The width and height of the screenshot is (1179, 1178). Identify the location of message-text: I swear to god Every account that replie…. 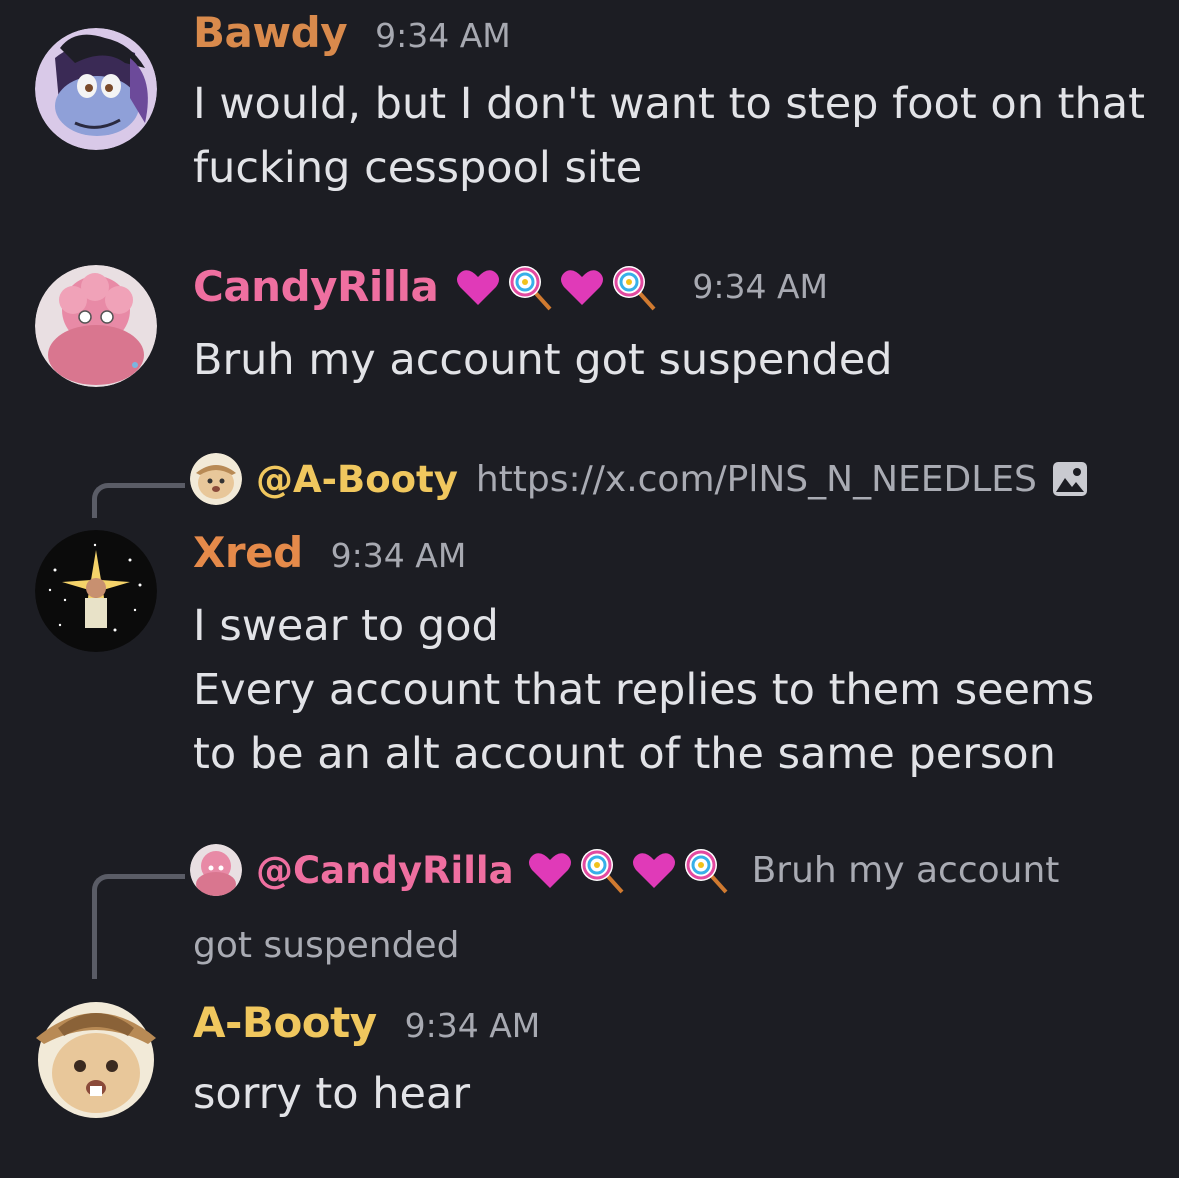
(673, 690).